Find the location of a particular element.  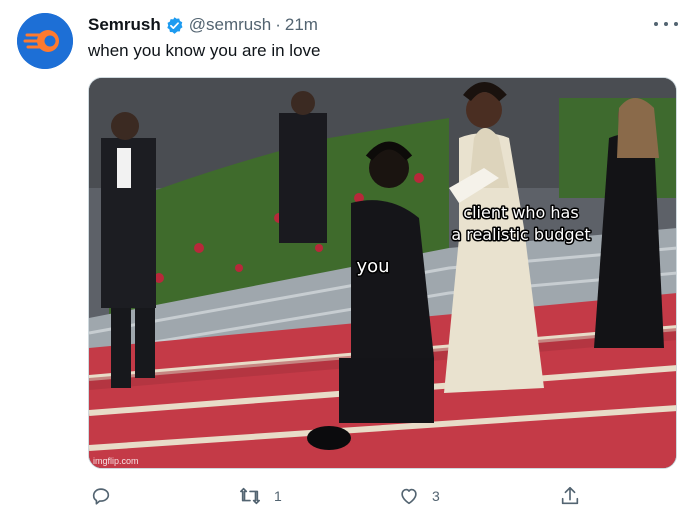

caption-client-line1: client who has is located at coordinates (520, 212).